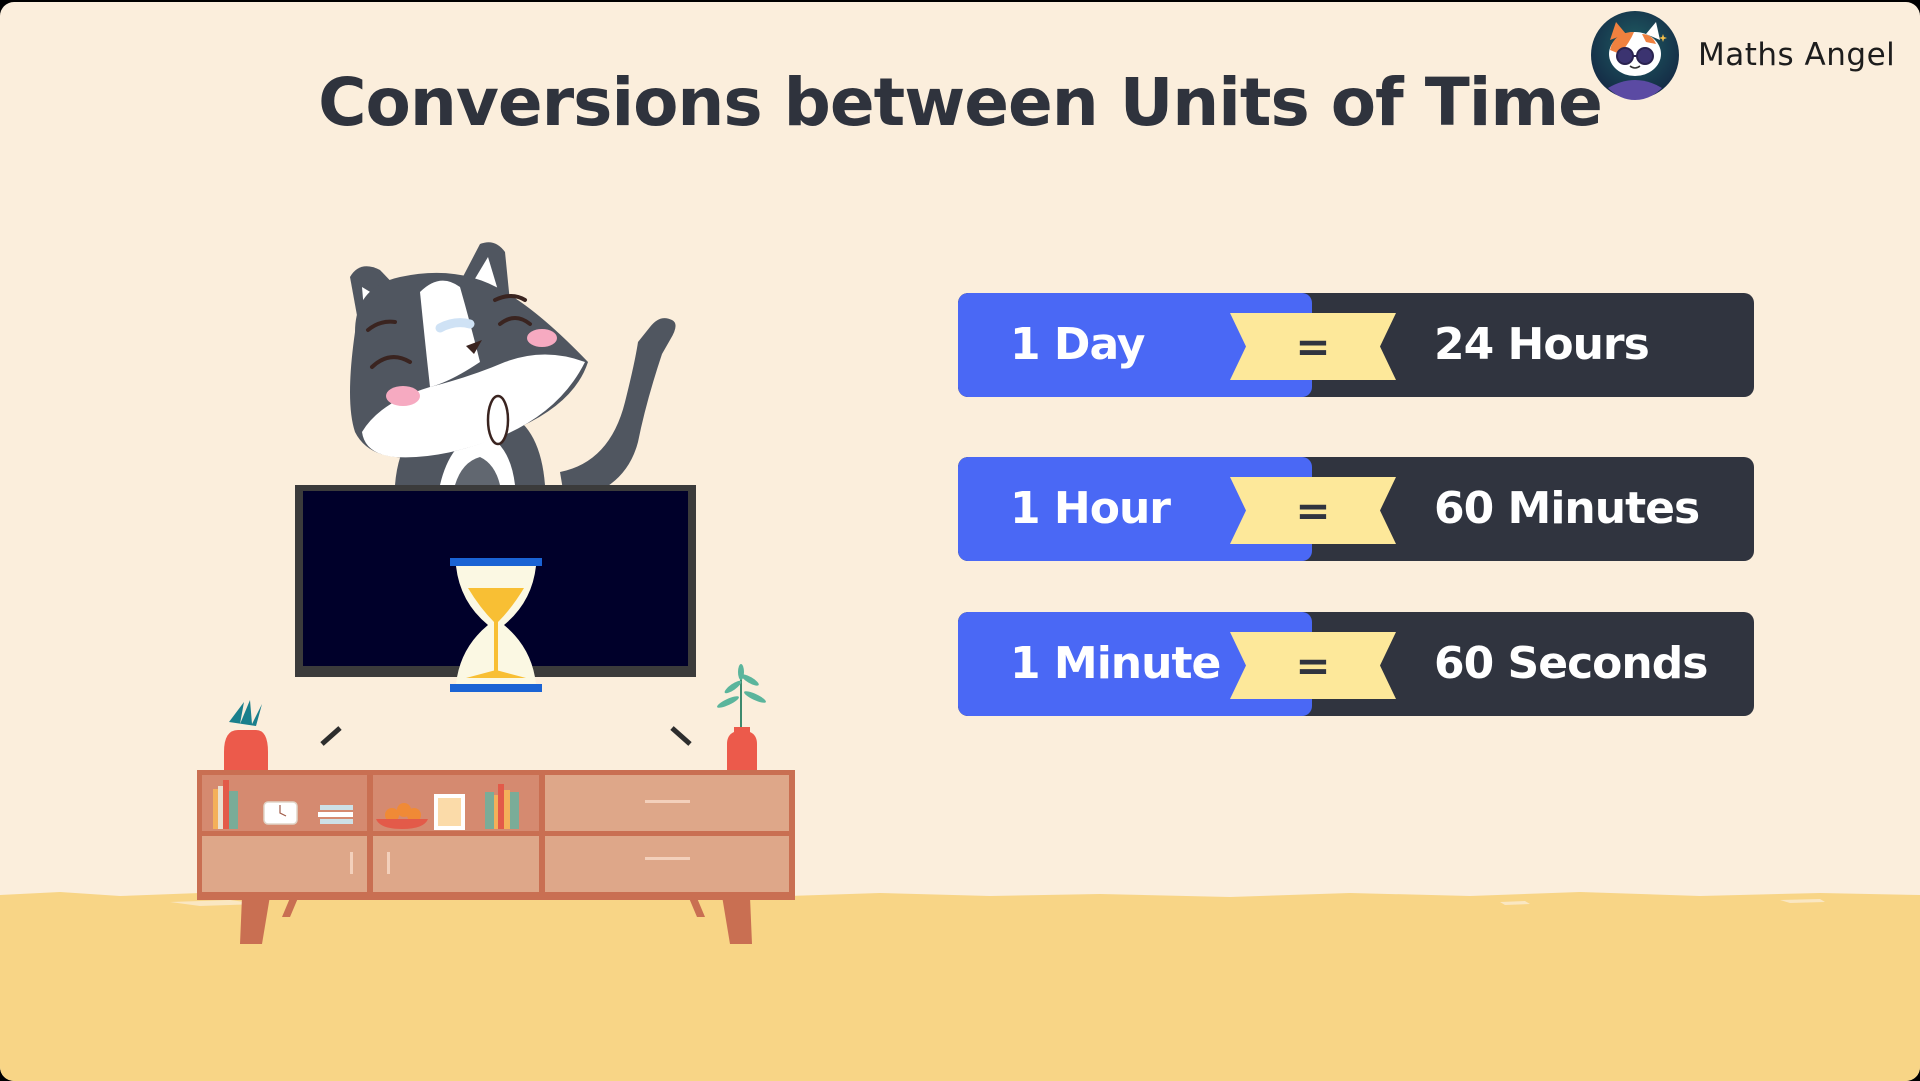 Image resolution: width=1920 pixels, height=1081 pixels. I want to click on vase-left, so click(246, 751).